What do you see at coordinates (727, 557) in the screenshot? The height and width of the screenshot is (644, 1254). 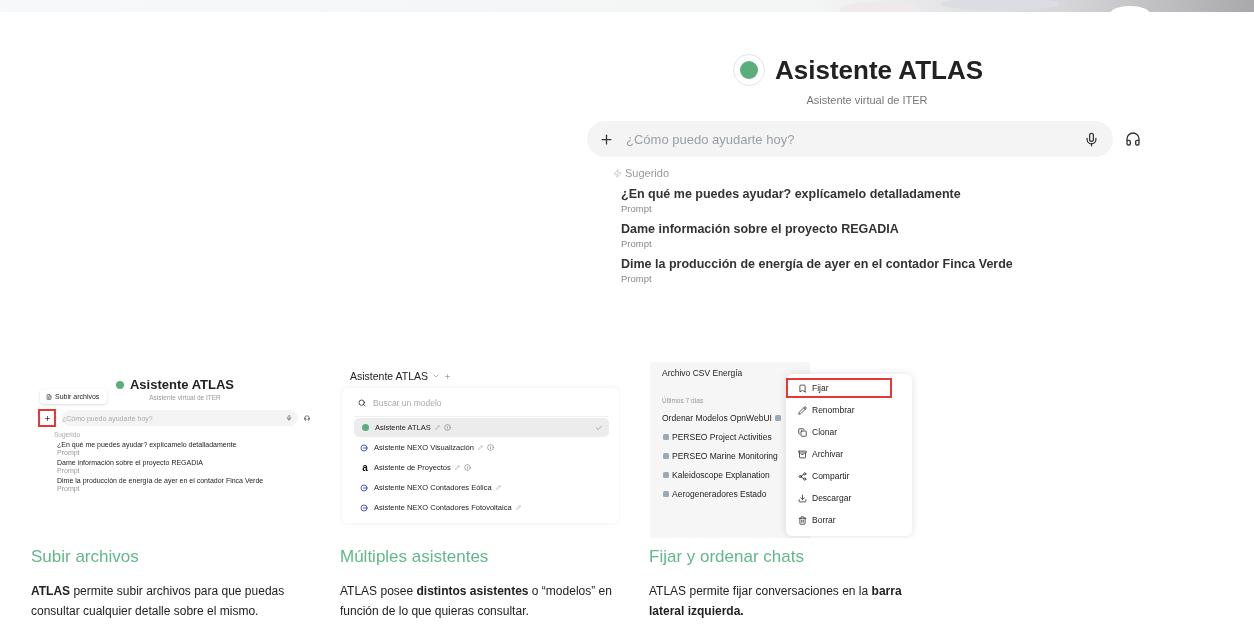 I see `feature-title: Fijar y ordenar chats` at bounding box center [727, 557].